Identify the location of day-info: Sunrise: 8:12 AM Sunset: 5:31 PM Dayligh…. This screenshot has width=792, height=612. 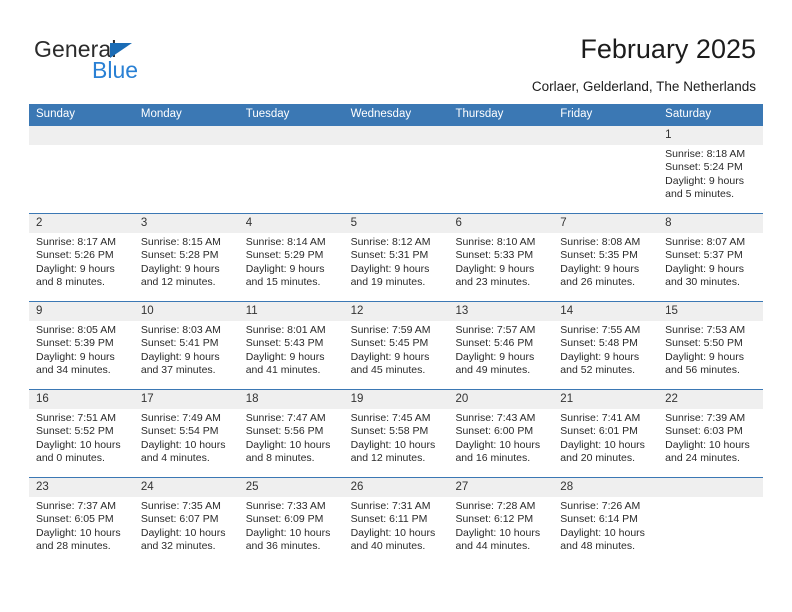
(396, 261).